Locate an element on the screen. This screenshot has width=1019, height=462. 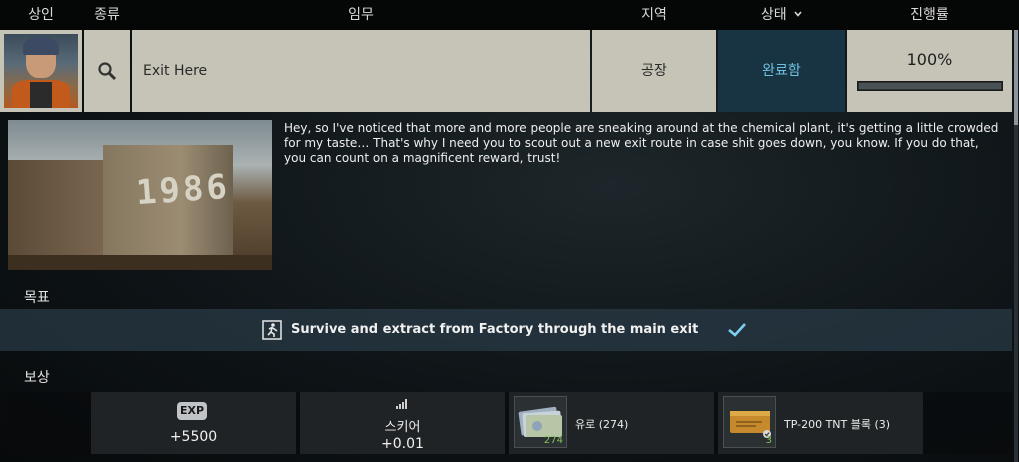
quest-image: 1986 is located at coordinates (140, 195).